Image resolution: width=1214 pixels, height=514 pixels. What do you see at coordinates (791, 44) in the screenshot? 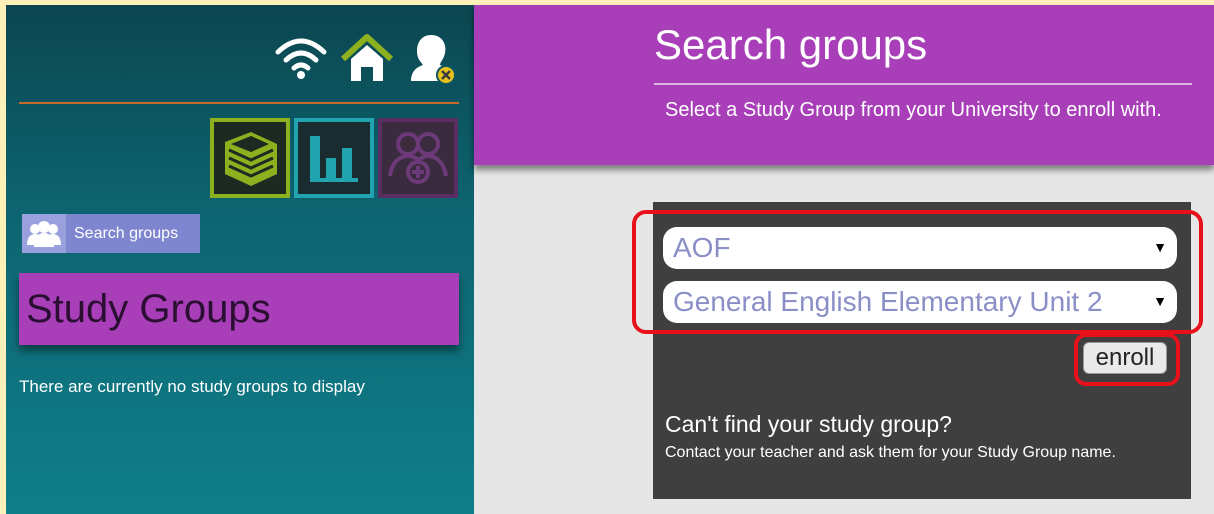
I see `page-title: Search groups` at bounding box center [791, 44].